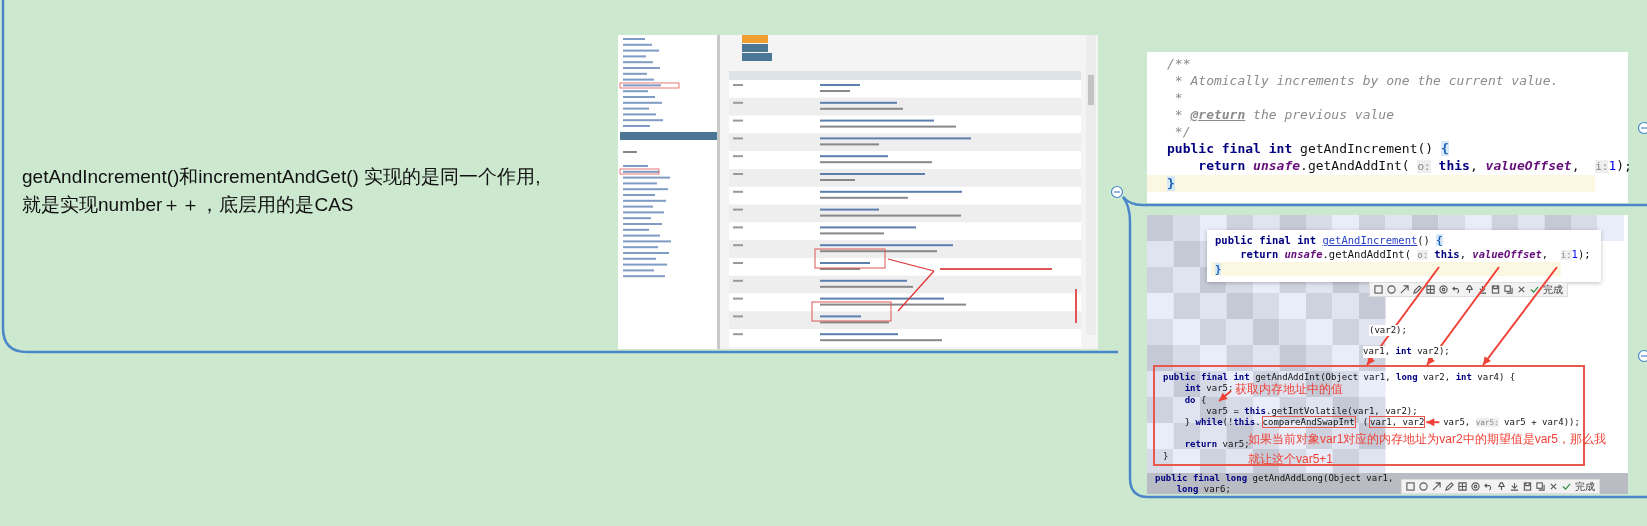  I want to click on code-line: var5 = this.getIntVolatile(var1, var2);, so click(1311, 411).